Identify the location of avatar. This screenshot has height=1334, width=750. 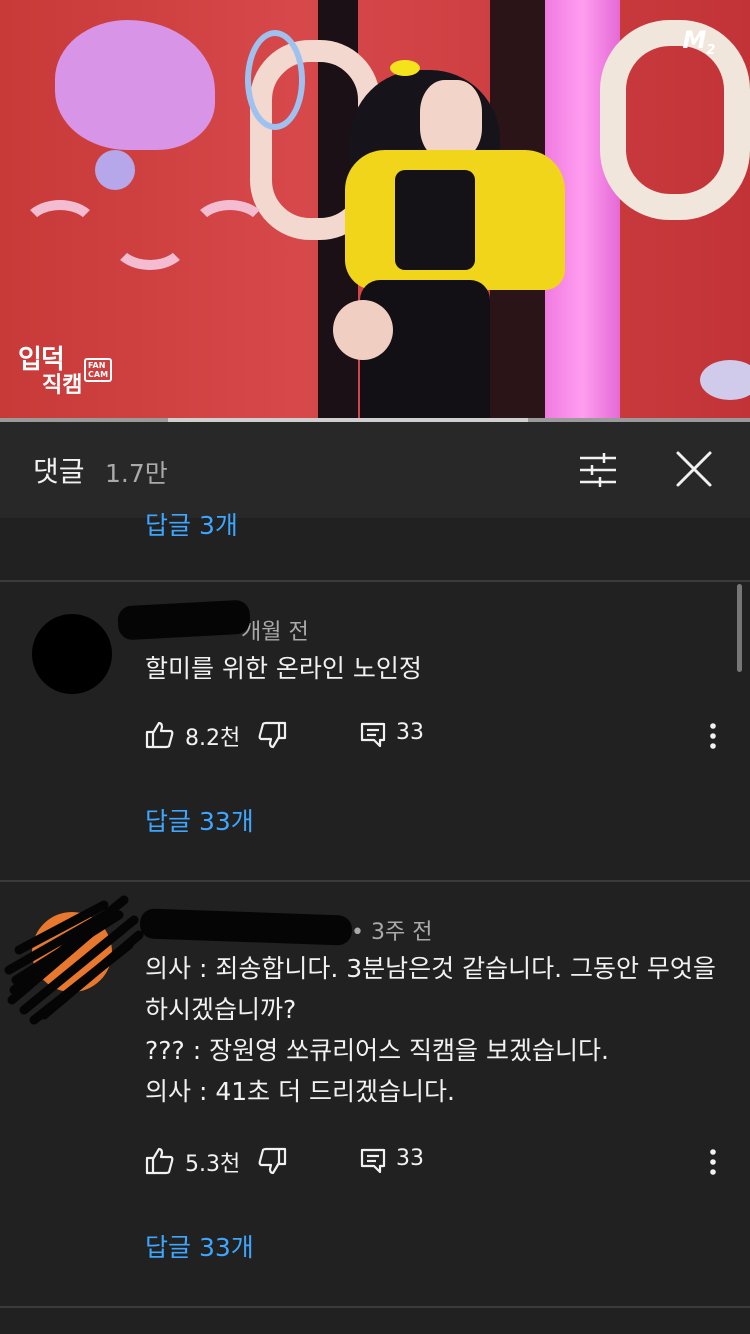
(72, 654).